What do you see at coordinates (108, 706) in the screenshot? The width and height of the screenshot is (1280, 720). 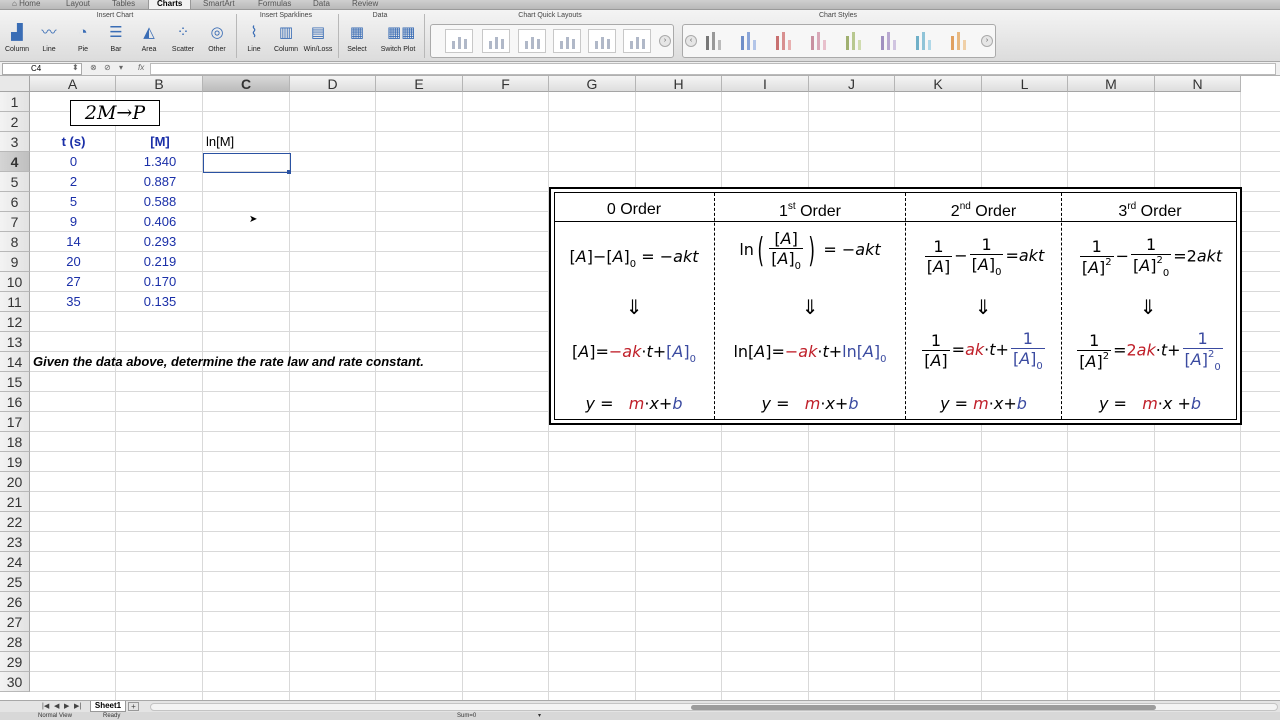 I see `sheet-tab-sheet1: Sheet1` at bounding box center [108, 706].